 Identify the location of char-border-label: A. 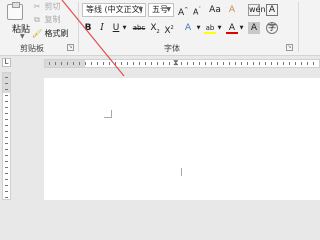
(272, 10).